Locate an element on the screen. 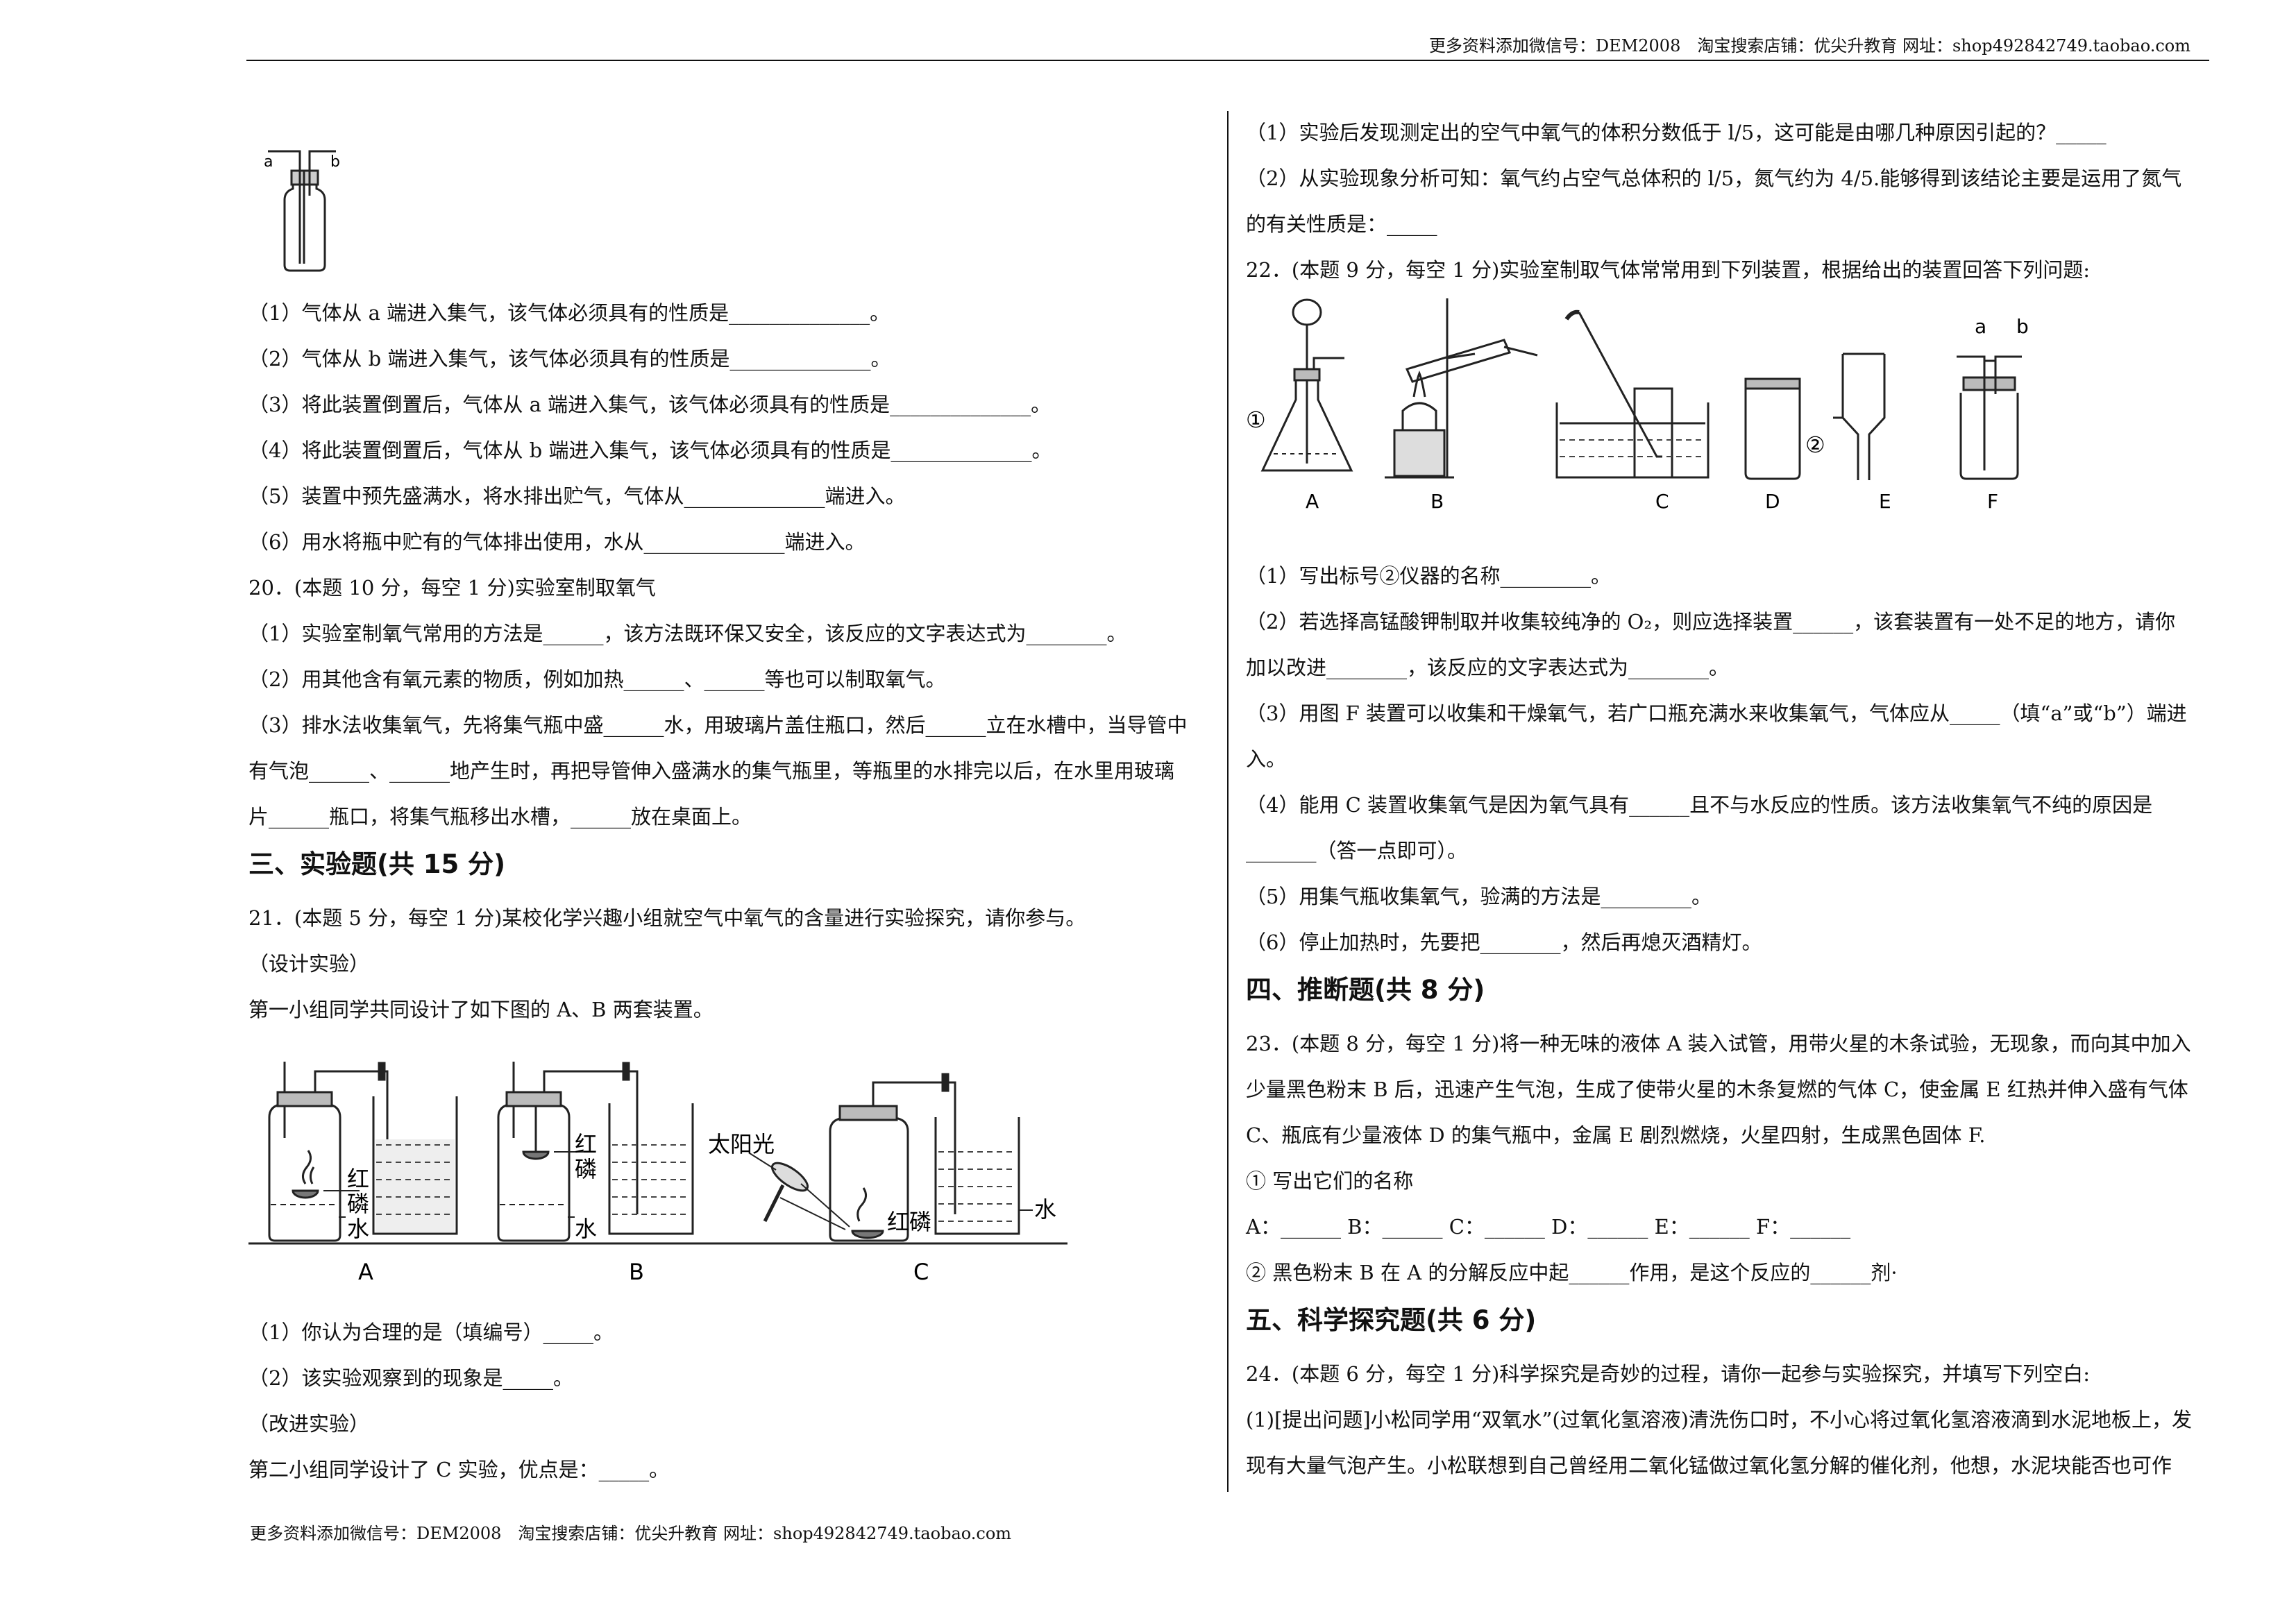 This screenshot has height=1623, width=2296. q21-design-desc: 第一小组同学共同设计了如下图的 A、B 两套装置。 is located at coordinates (481, 1009).